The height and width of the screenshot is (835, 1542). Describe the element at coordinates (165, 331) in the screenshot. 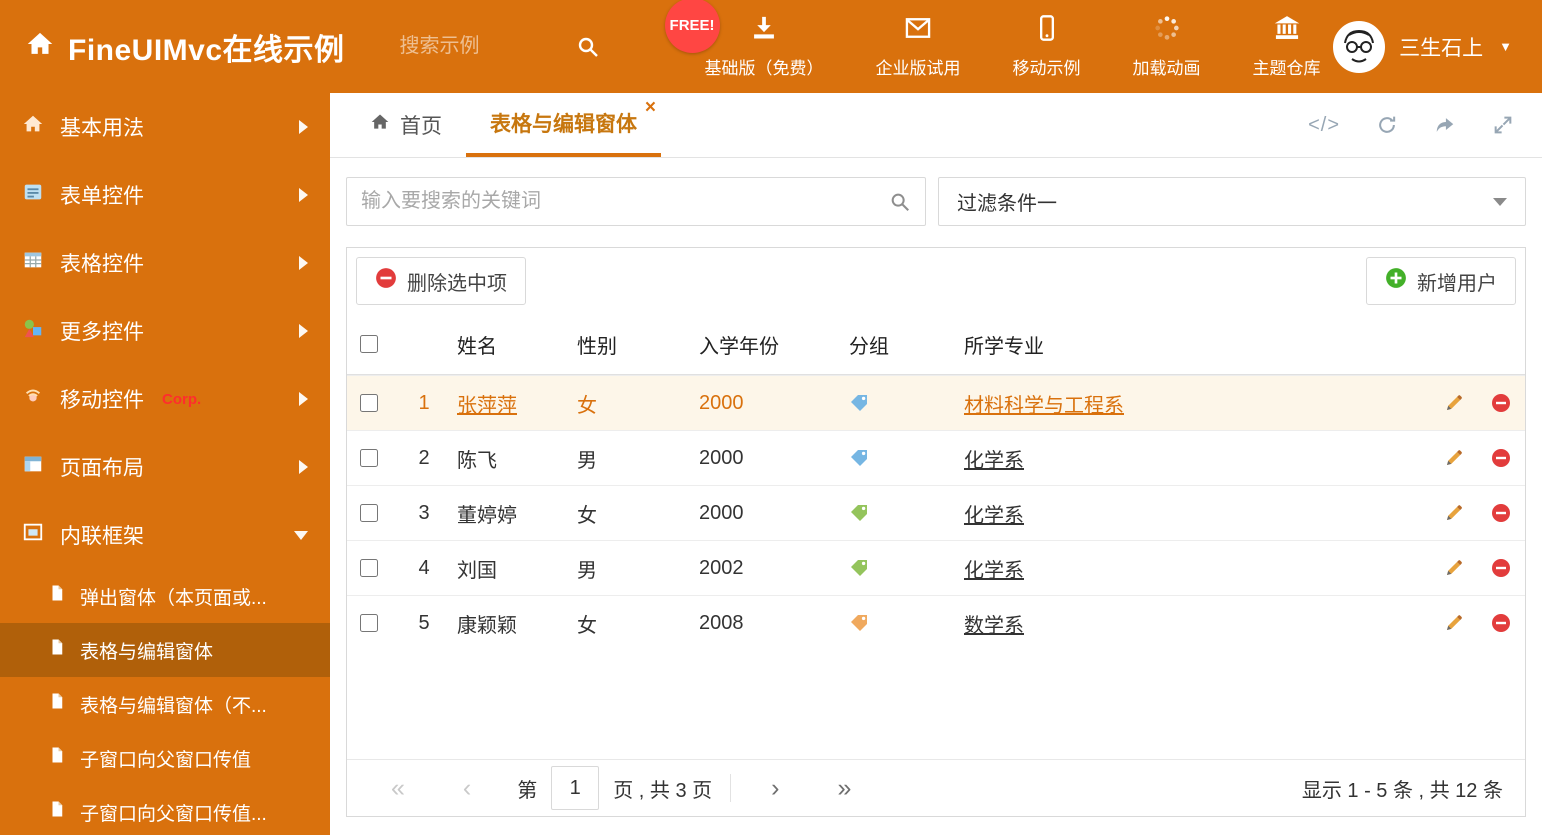

I see `sidebar-item-more-controls: 更多控件` at that location.